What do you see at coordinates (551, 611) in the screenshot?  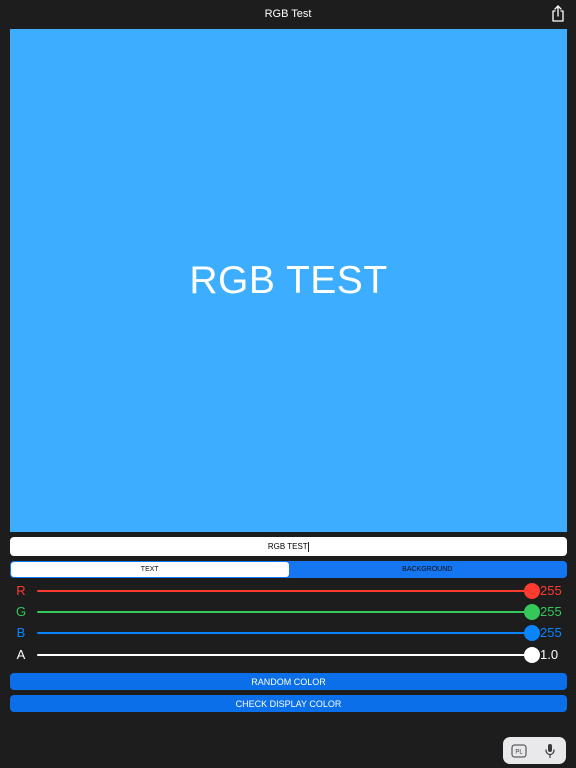 I see `slider-value-green: 255` at bounding box center [551, 611].